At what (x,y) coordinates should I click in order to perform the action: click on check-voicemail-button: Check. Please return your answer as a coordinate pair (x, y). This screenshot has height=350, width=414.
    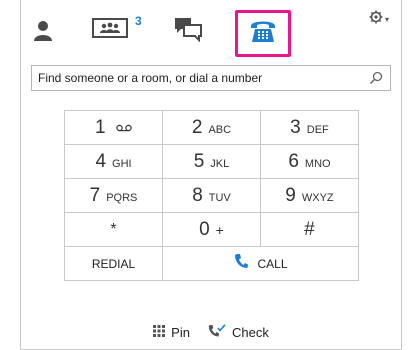
    Looking at the image, I should click on (238, 332).